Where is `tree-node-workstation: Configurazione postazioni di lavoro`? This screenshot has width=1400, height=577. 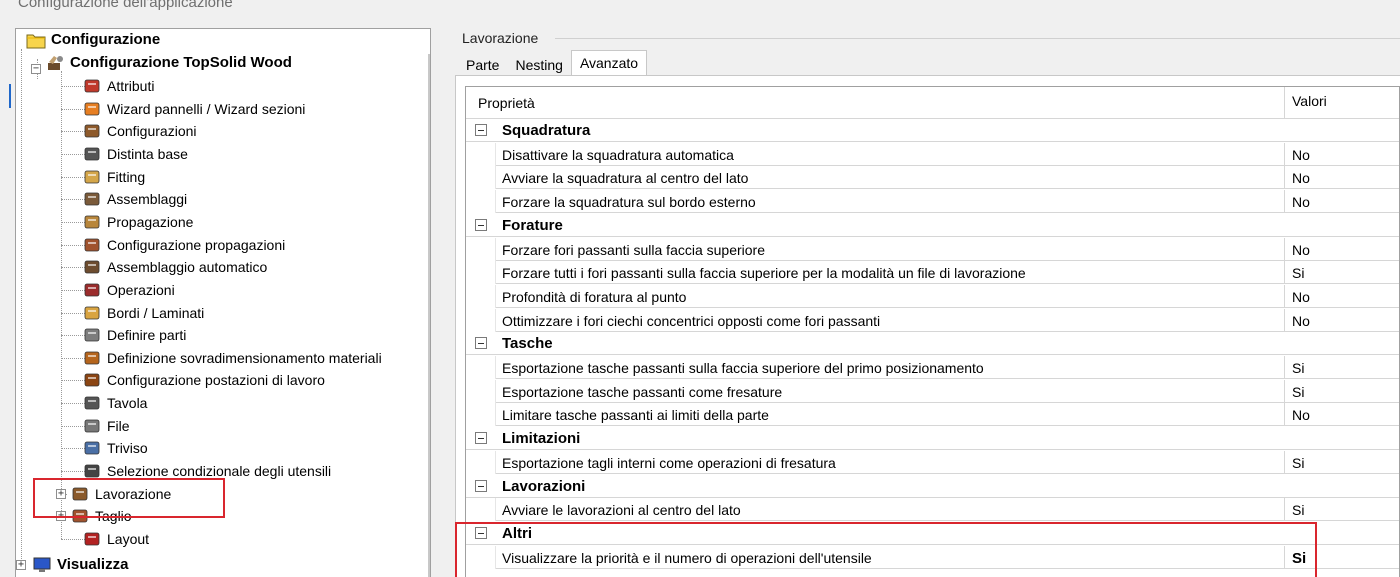
tree-node-workstation: Configurazione postazioni di lavoro is located at coordinates (187, 380).